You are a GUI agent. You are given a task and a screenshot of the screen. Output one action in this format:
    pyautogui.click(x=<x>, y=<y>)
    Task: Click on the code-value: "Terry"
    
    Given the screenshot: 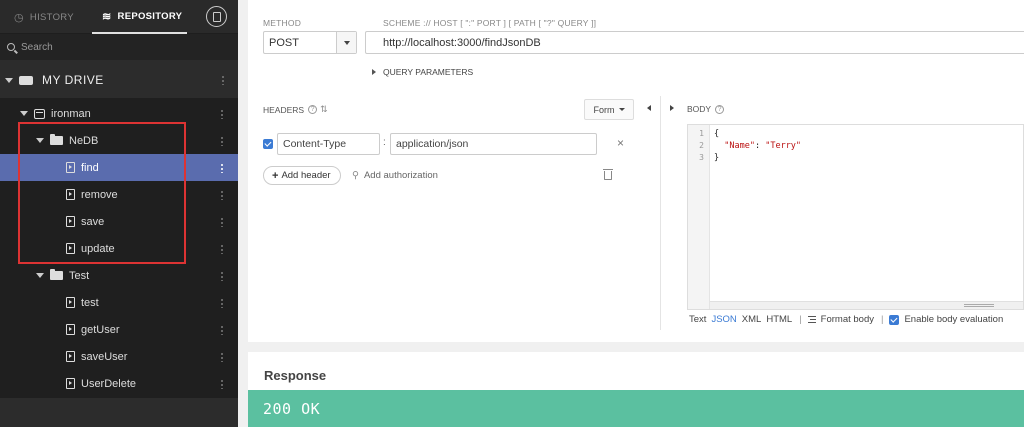 What is the action you would take?
    pyautogui.click(x=783, y=146)
    